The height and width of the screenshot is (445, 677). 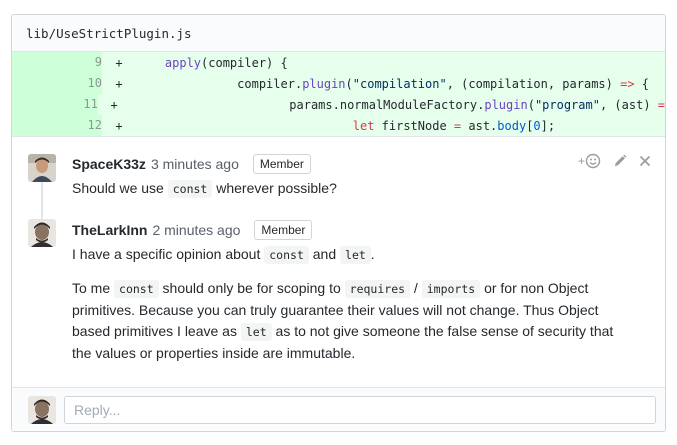 I want to click on file-path: lib/UseStrictPlugin.js, so click(x=109, y=33).